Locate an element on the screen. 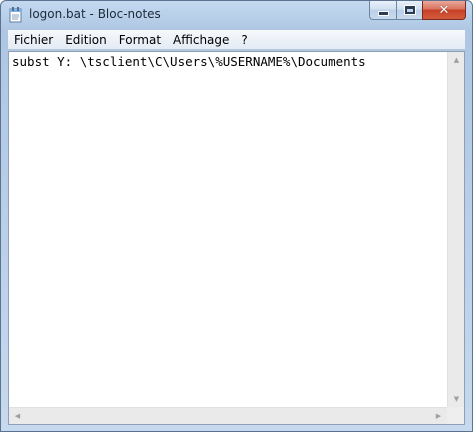  caption-buttons: ✕ is located at coordinates (417, 10).